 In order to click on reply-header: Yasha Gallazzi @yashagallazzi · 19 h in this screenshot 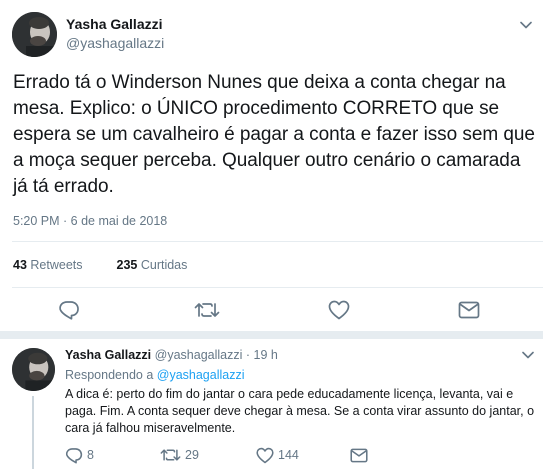, I will do `click(171, 355)`.